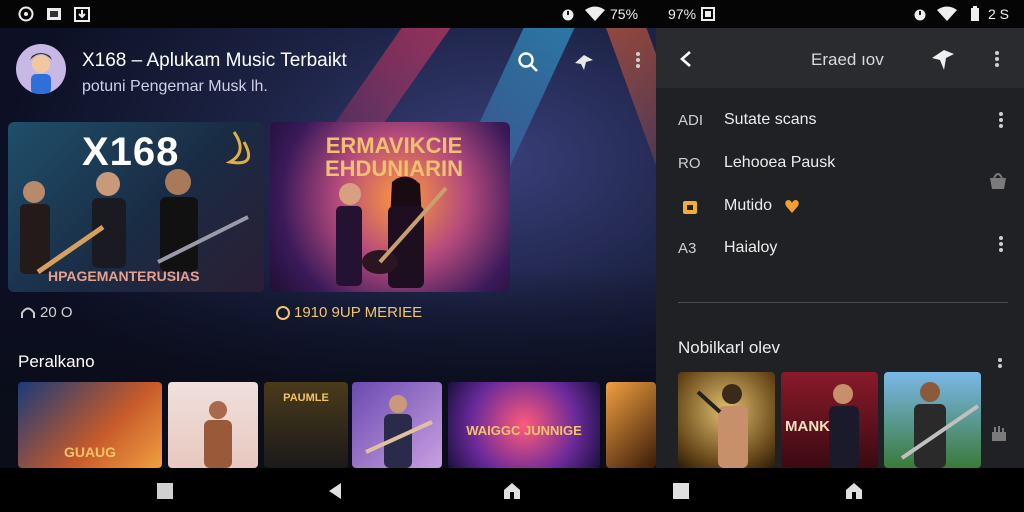 The height and width of the screenshot is (512, 1024). Describe the element at coordinates (843, 302) in the screenshot. I see `divider` at that location.